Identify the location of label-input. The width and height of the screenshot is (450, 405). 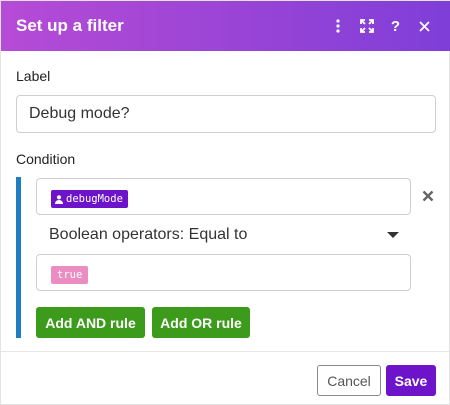
(226, 114).